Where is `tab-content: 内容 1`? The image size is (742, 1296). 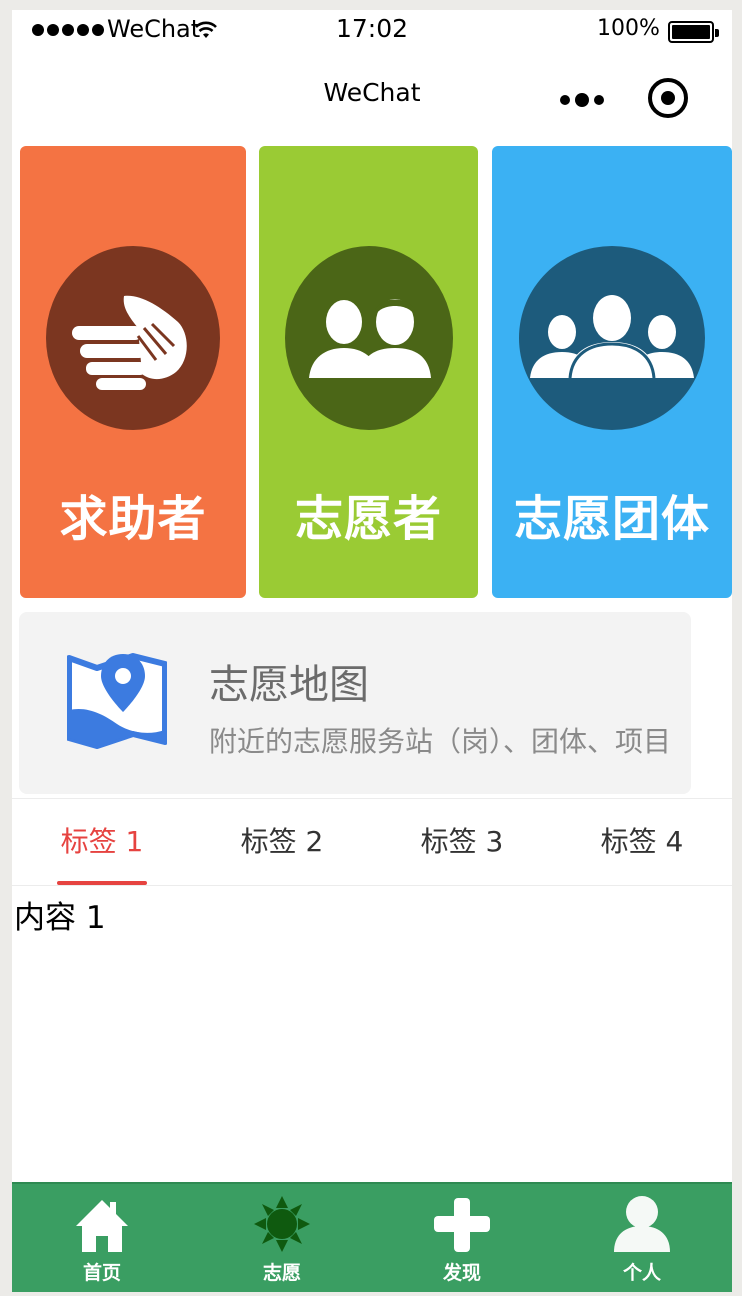
tab-content: 内容 1 is located at coordinates (60, 918).